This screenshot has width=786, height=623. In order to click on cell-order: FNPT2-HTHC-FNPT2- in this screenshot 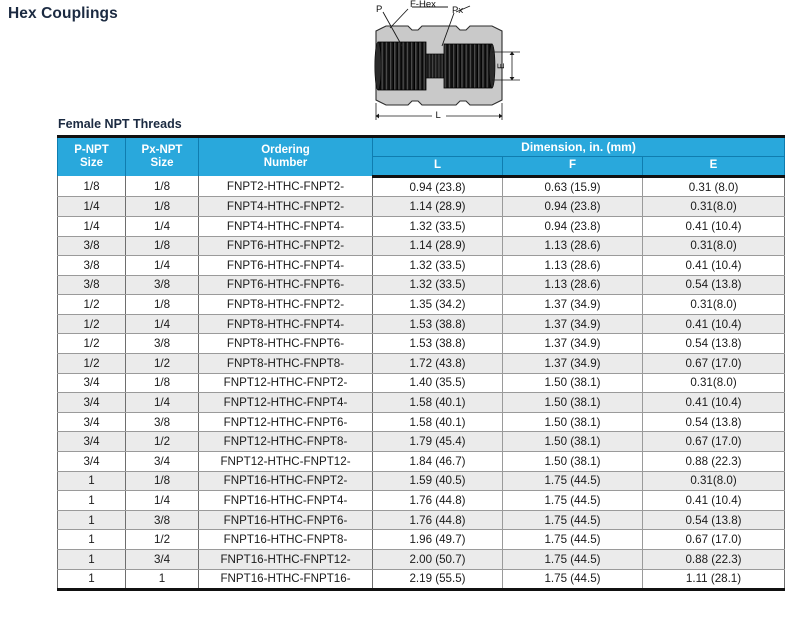, I will do `click(285, 187)`.